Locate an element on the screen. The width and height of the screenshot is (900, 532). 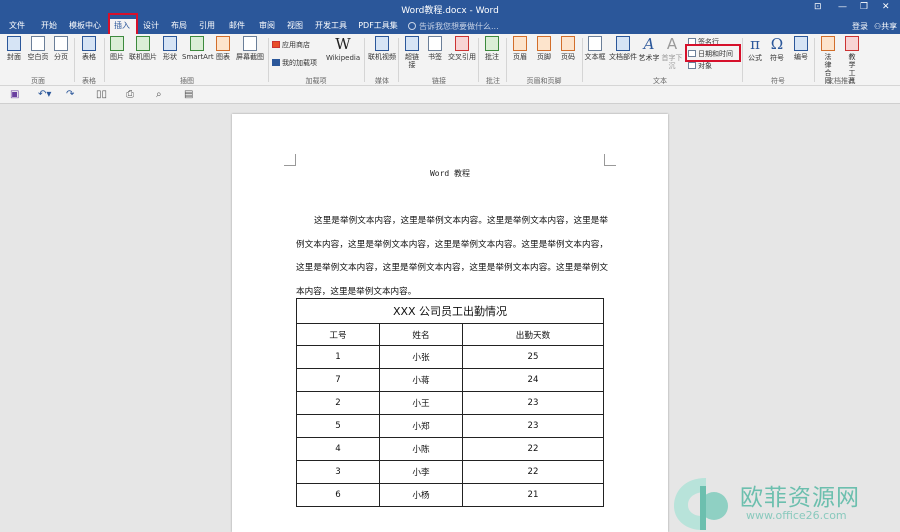
bookmark-button: 书签 is located at coordinates (435, 48).